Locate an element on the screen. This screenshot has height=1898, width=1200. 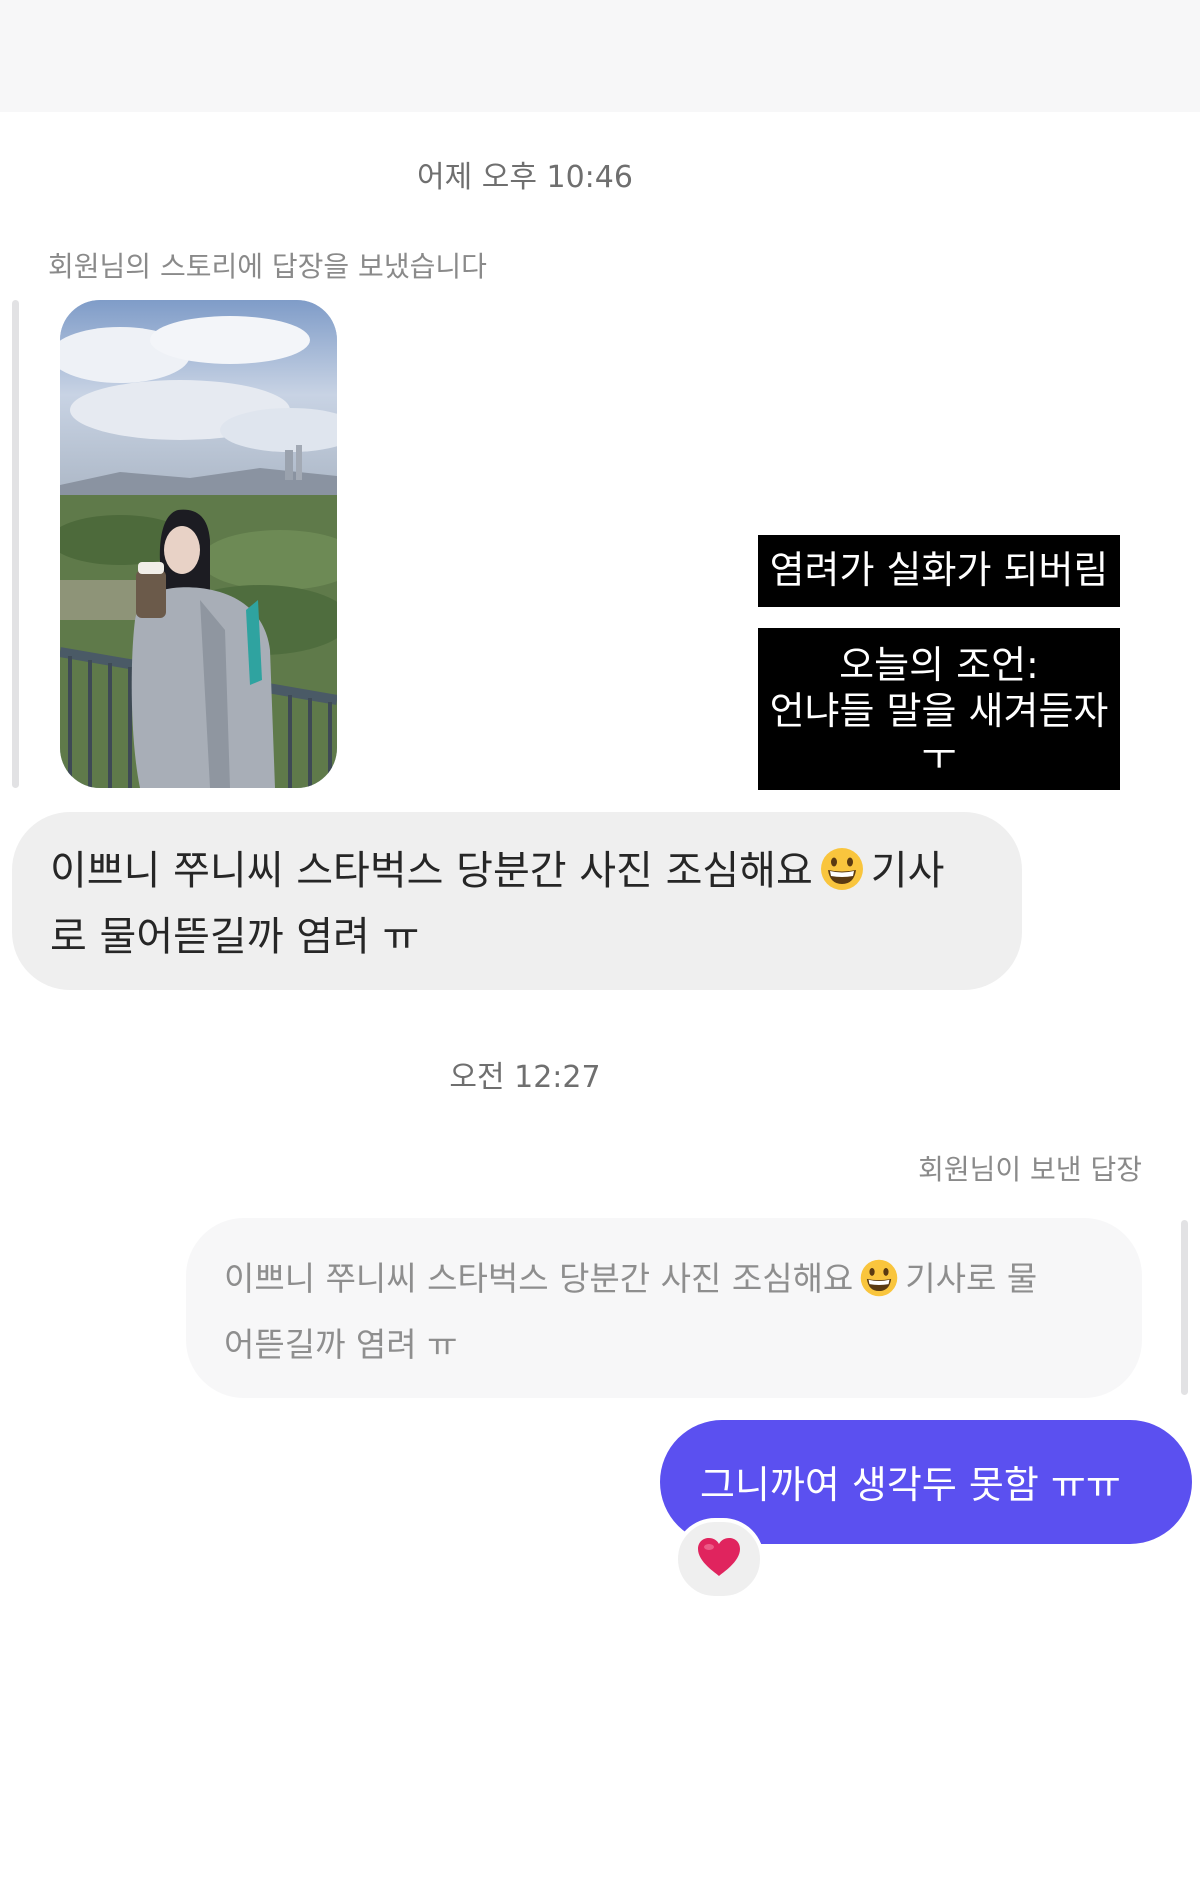
story-caption-advice: 오늘의 조언: 언냐들 말을 새겨듣자 ㅜ is located at coordinates (939, 709).